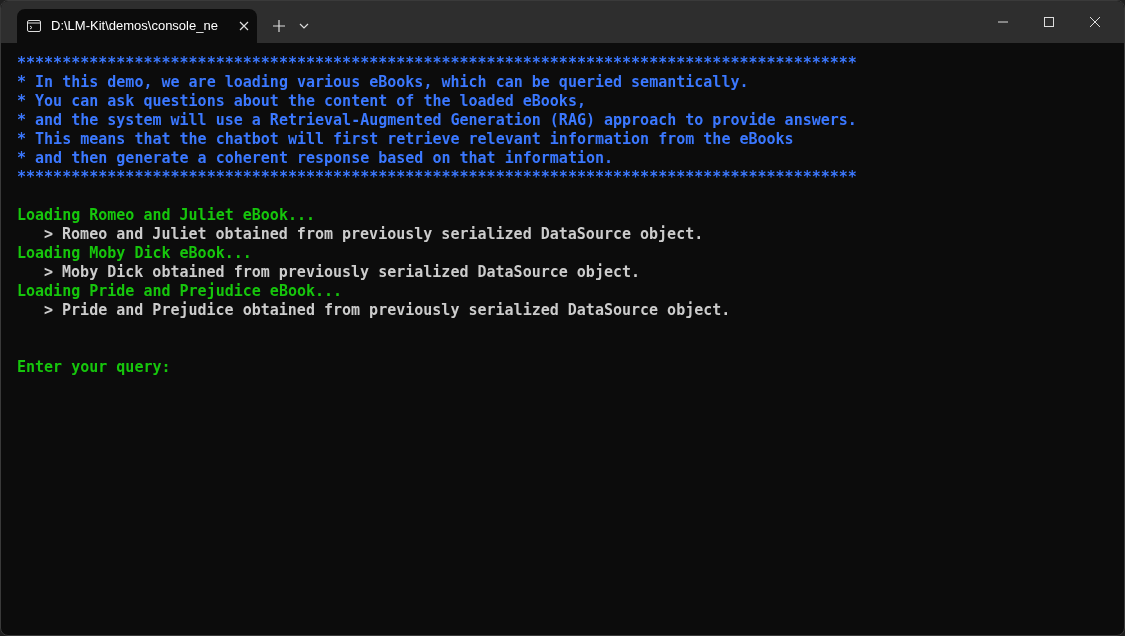  Describe the element at coordinates (304, 26) in the screenshot. I see `chevron-down-icon` at that location.